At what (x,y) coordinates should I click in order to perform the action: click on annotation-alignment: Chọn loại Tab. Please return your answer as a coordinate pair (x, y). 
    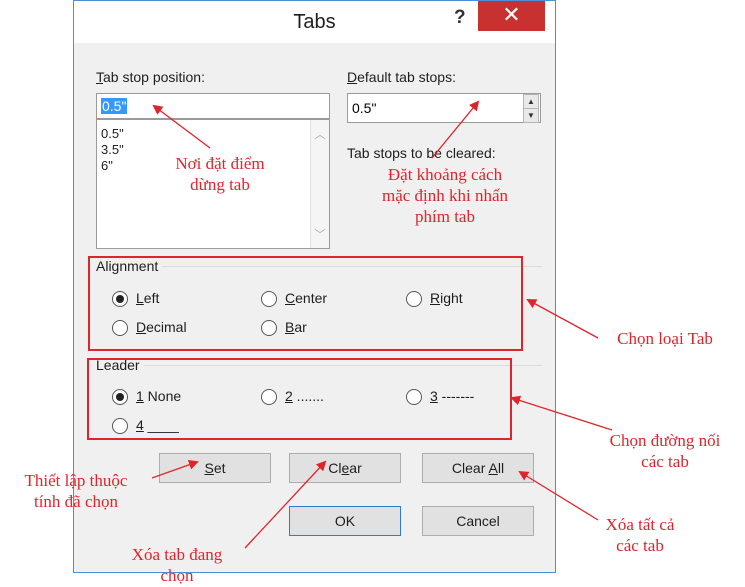
    Looking at the image, I should click on (665, 338).